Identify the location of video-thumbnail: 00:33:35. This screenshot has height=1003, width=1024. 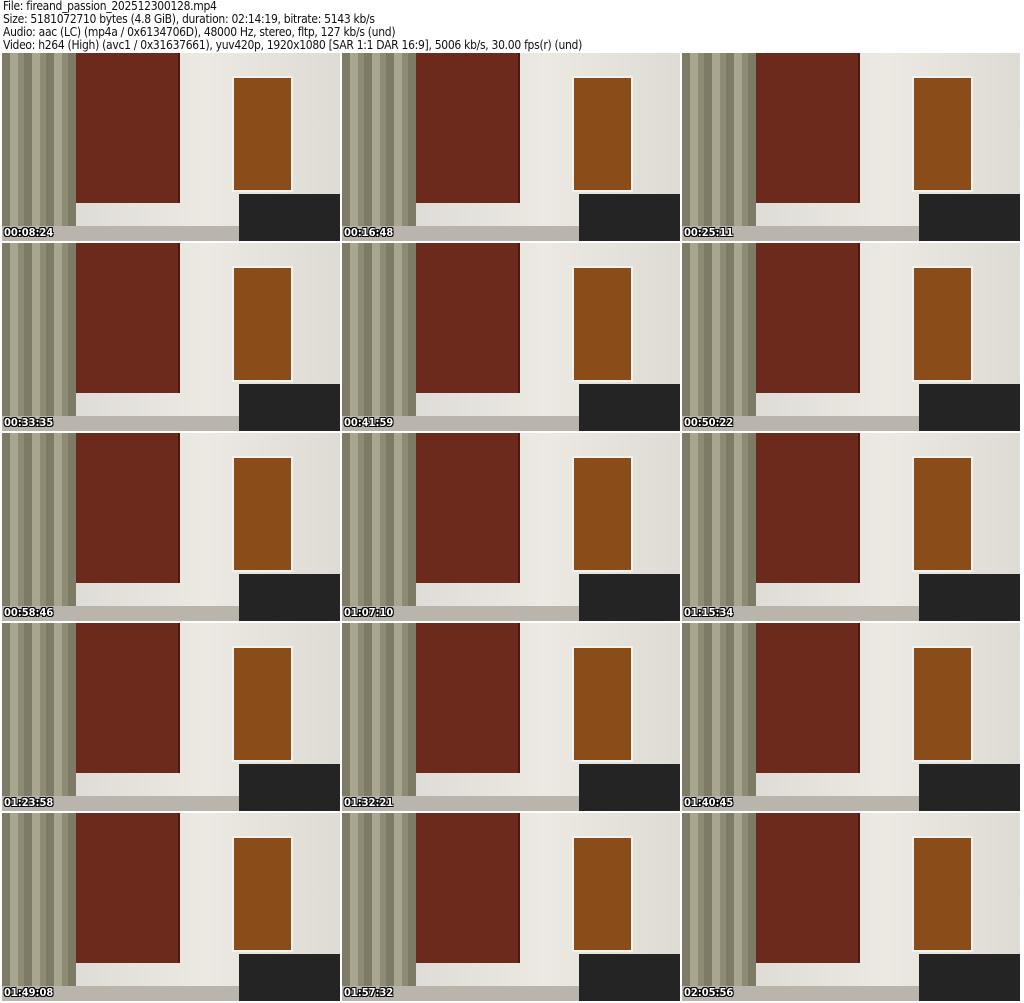
(171, 337).